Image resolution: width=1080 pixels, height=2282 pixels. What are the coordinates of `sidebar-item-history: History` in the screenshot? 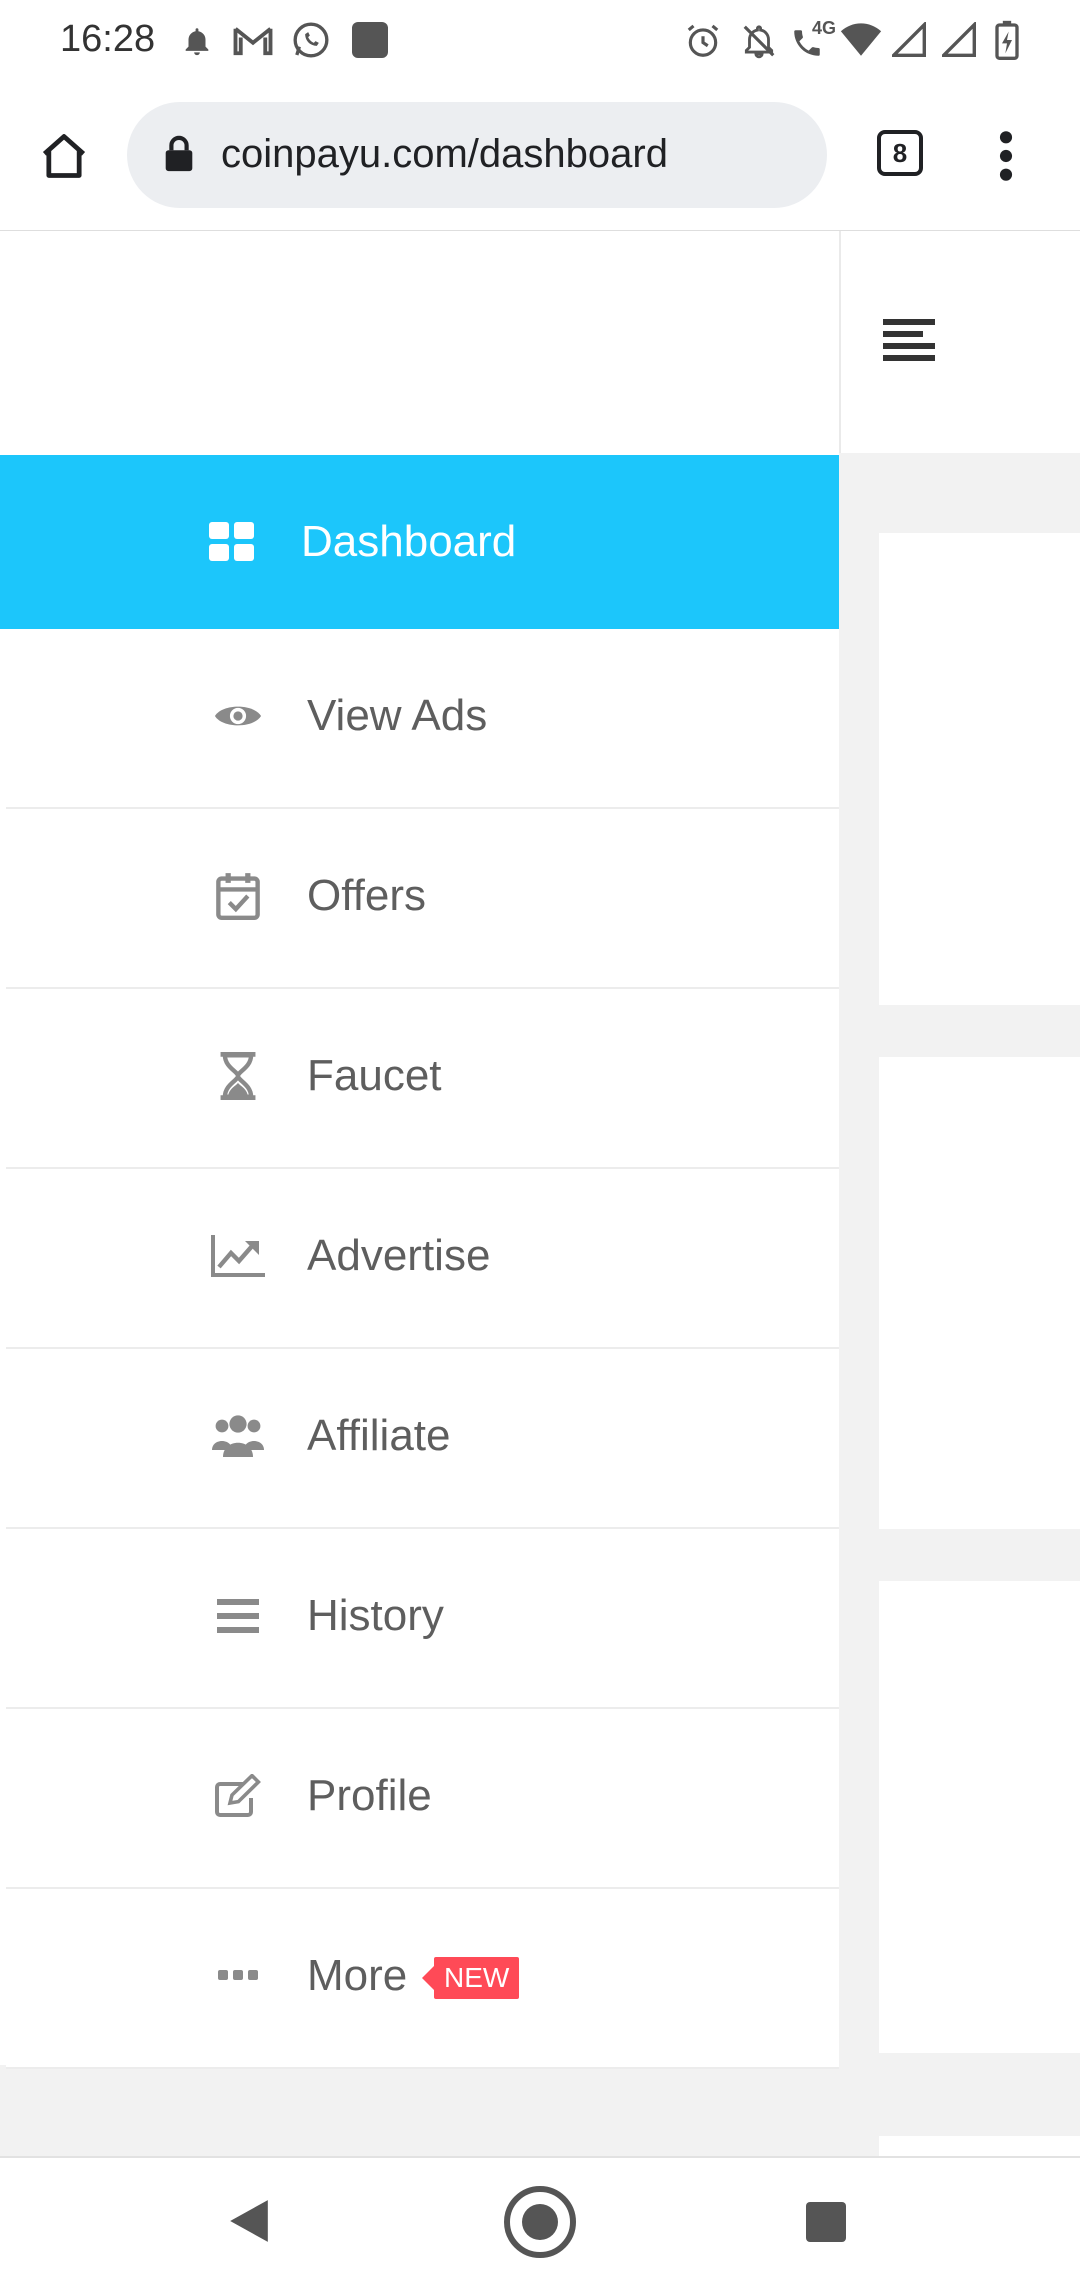 It's located at (422, 1619).